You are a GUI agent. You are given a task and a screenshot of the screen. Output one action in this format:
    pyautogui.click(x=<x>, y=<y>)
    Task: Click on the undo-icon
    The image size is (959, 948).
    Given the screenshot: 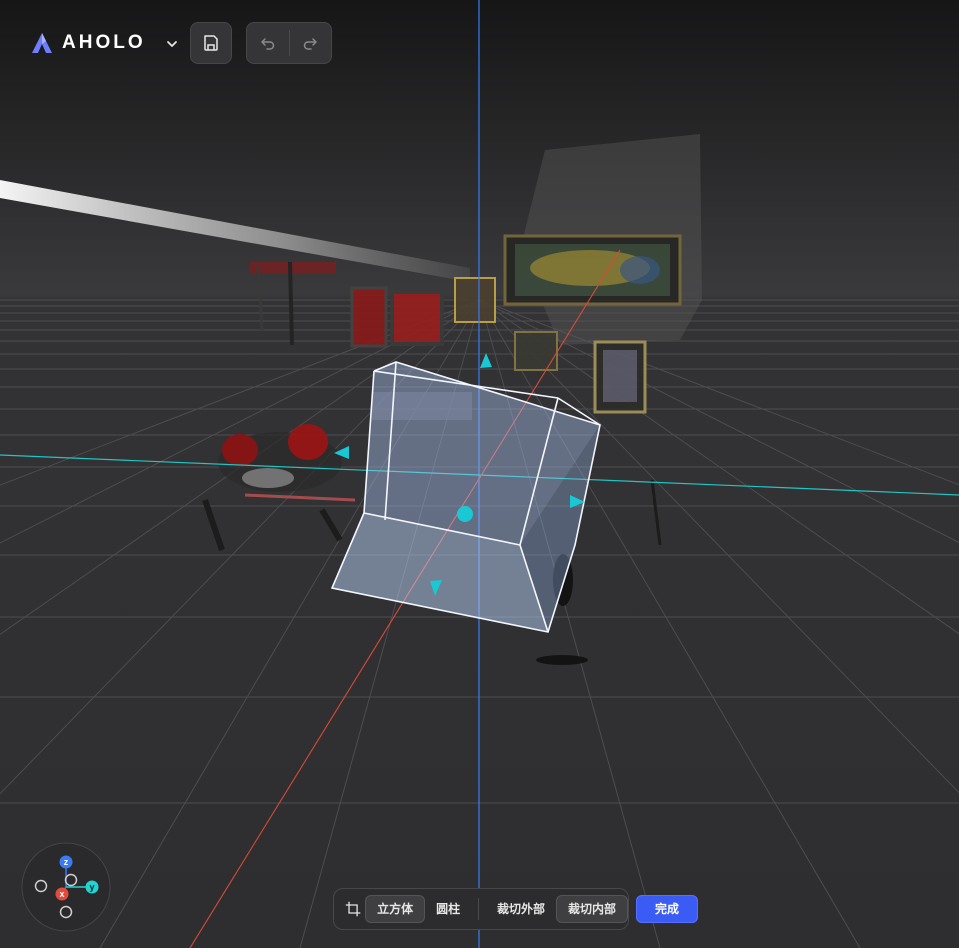 What is the action you would take?
    pyautogui.click(x=267, y=44)
    